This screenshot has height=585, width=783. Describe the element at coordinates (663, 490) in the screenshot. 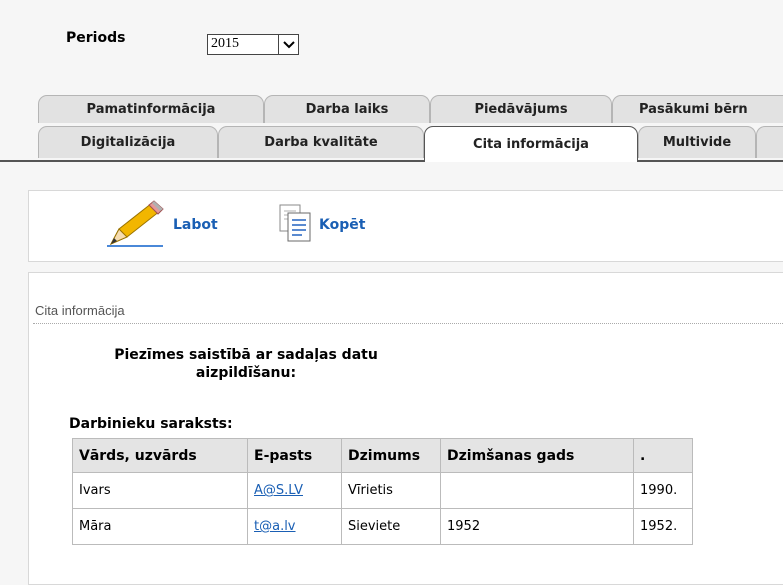

I see `cell-dot: 1990.` at that location.